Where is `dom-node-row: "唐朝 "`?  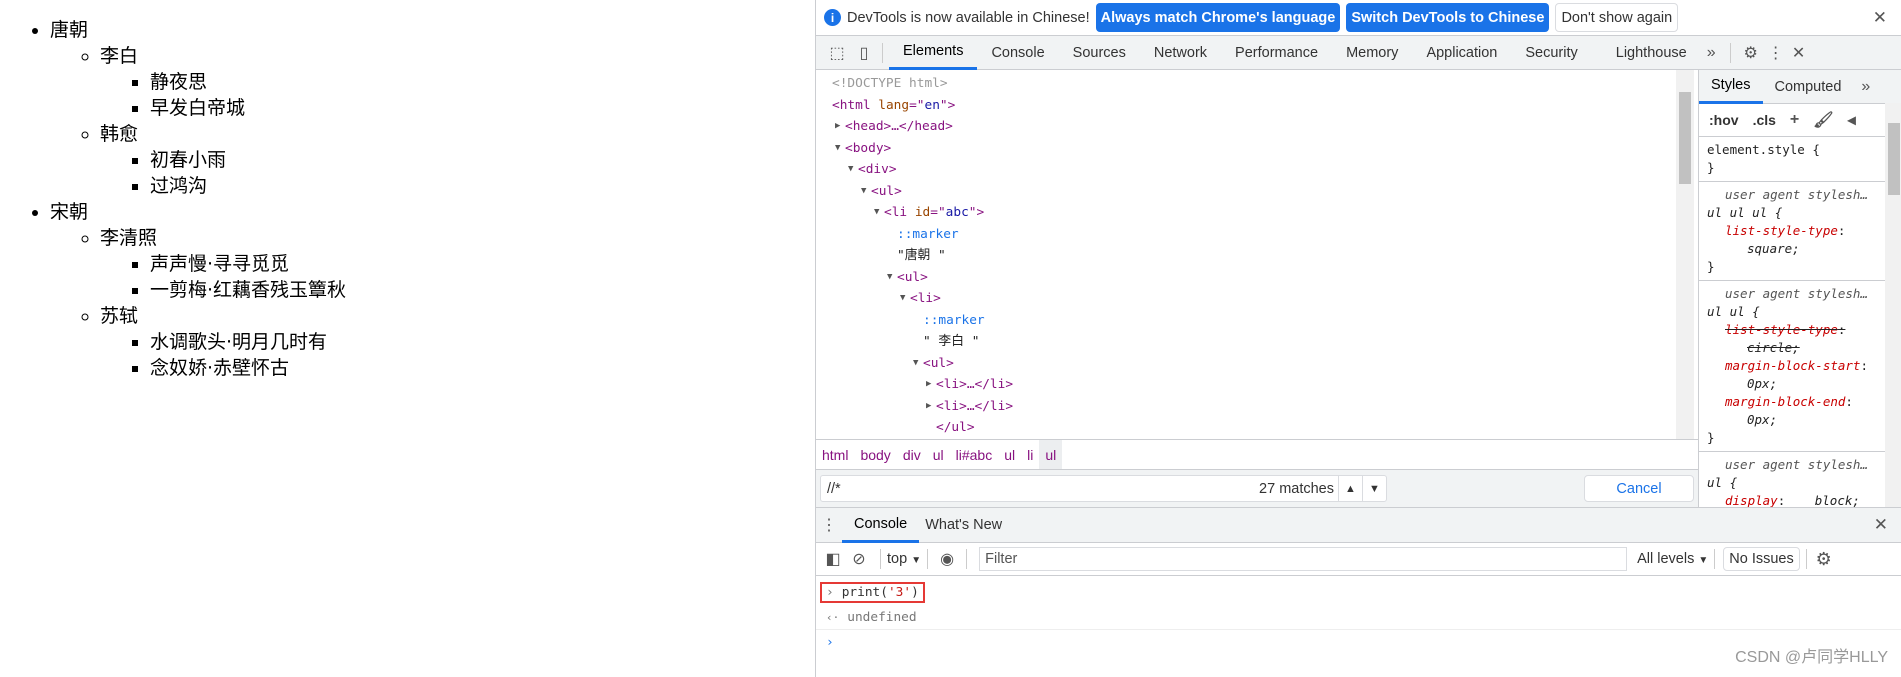
dom-node-row: "唐朝 " is located at coordinates (1257, 256).